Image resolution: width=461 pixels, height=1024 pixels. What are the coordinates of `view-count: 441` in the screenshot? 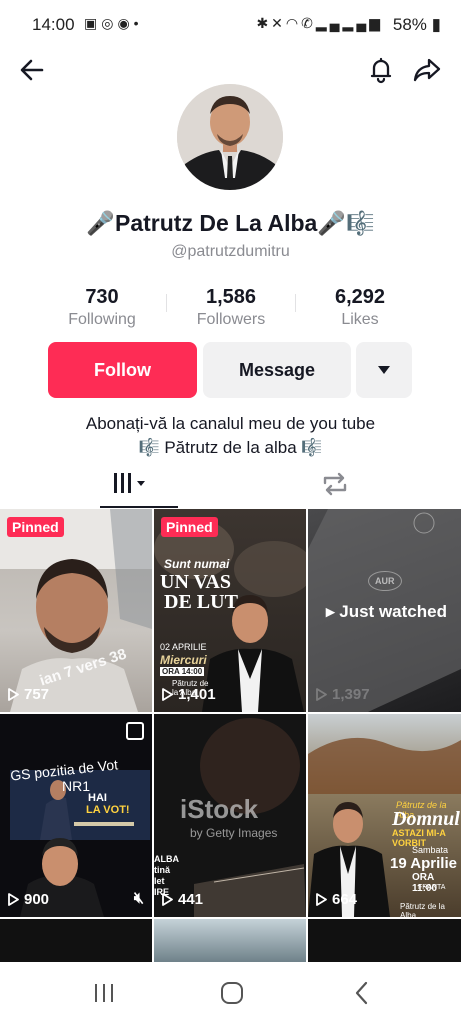 It's located at (182, 899).